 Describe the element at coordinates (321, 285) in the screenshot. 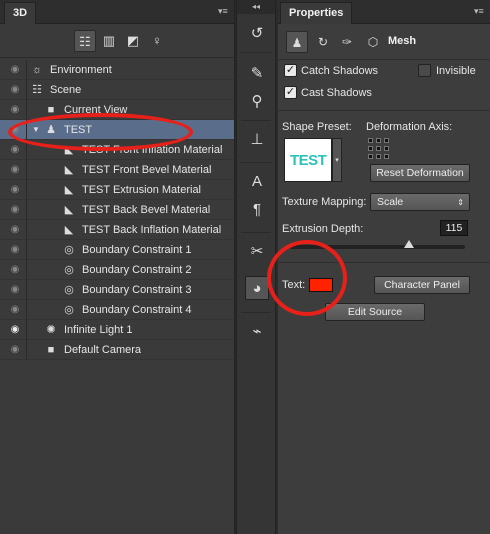

I see `text-color-swatch` at that location.